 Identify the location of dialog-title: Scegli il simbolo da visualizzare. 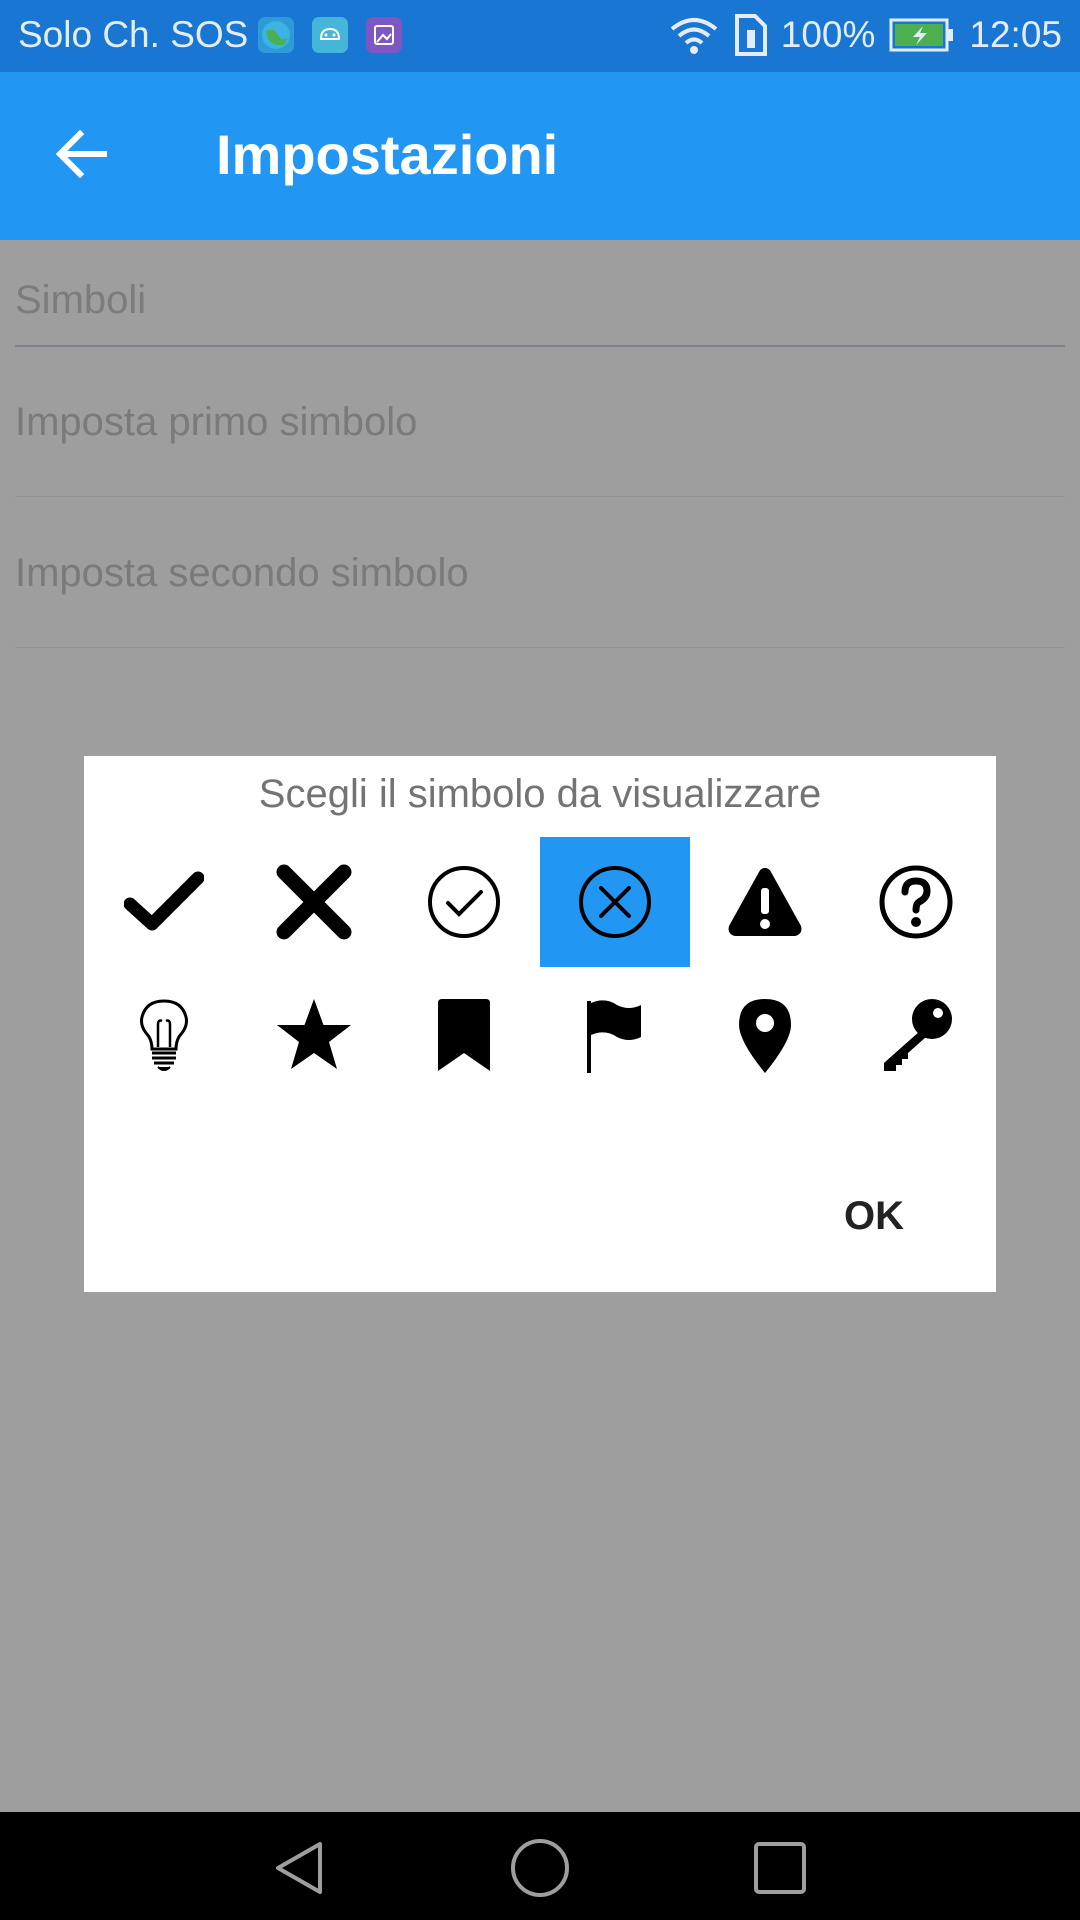
(540, 794).